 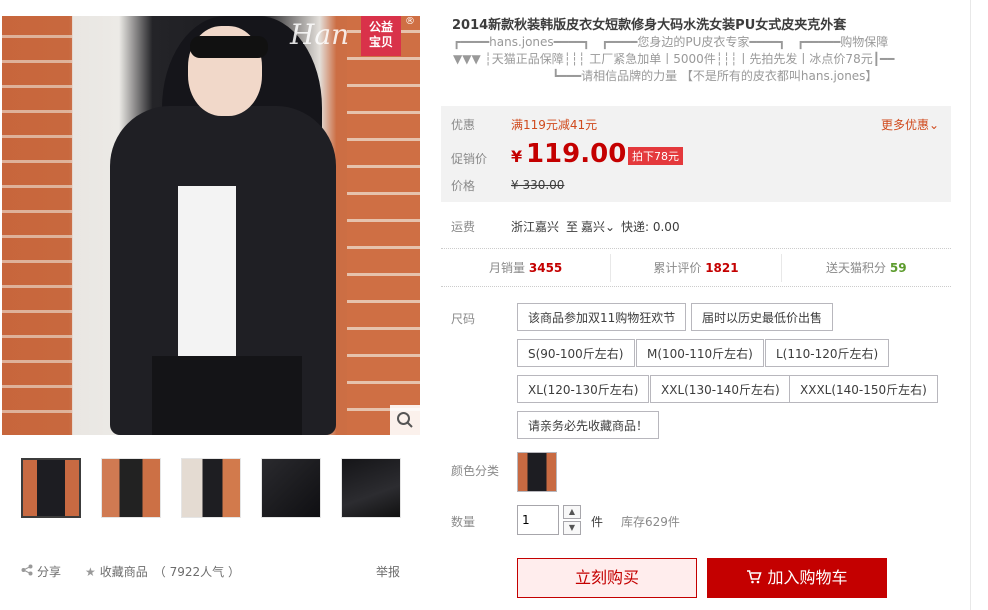 I want to click on color-option-swatch, so click(x=537, y=472).